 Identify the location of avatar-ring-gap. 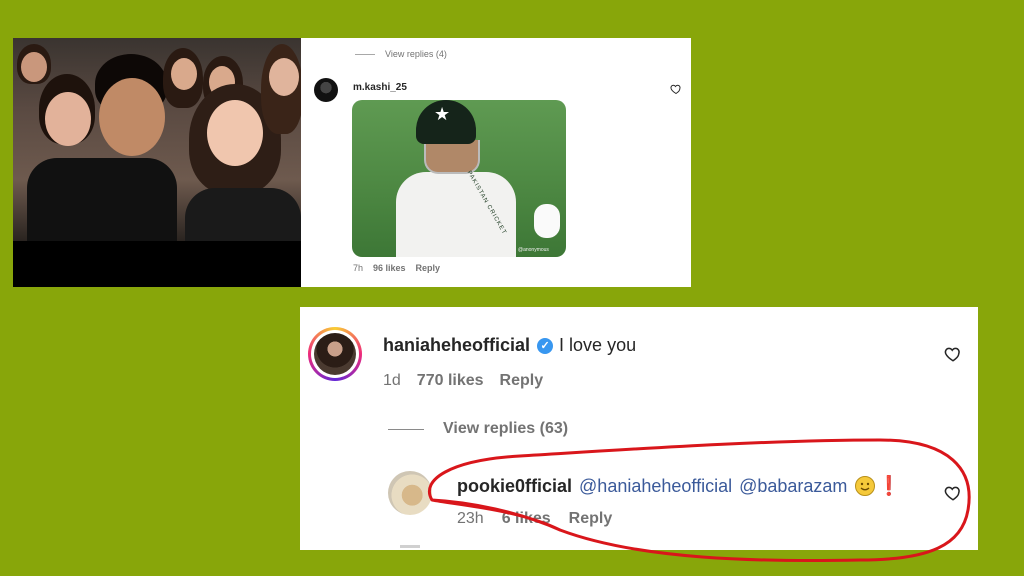
(335, 354).